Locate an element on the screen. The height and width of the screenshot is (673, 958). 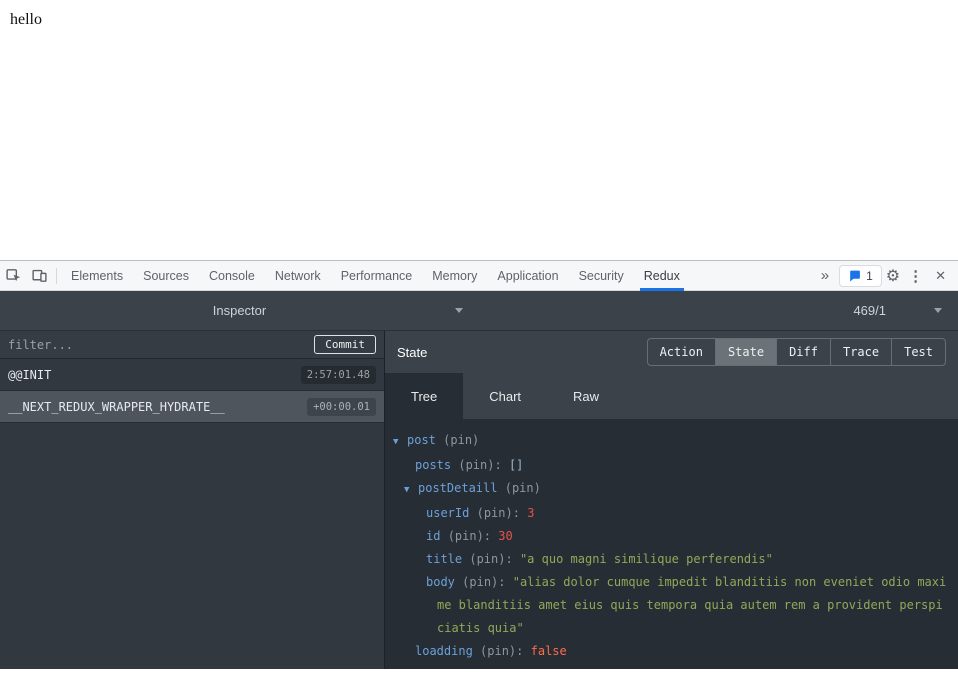
tree-node: ▼ post (pin) is located at coordinates (666, 441).